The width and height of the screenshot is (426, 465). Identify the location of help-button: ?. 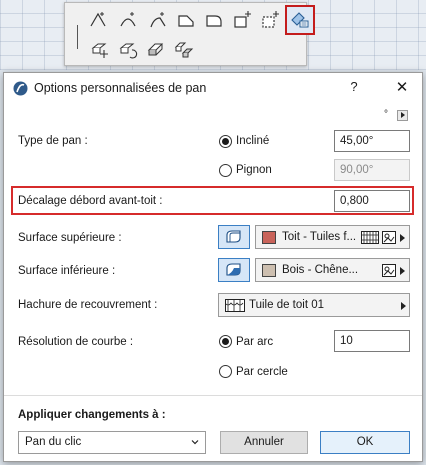
(354, 88).